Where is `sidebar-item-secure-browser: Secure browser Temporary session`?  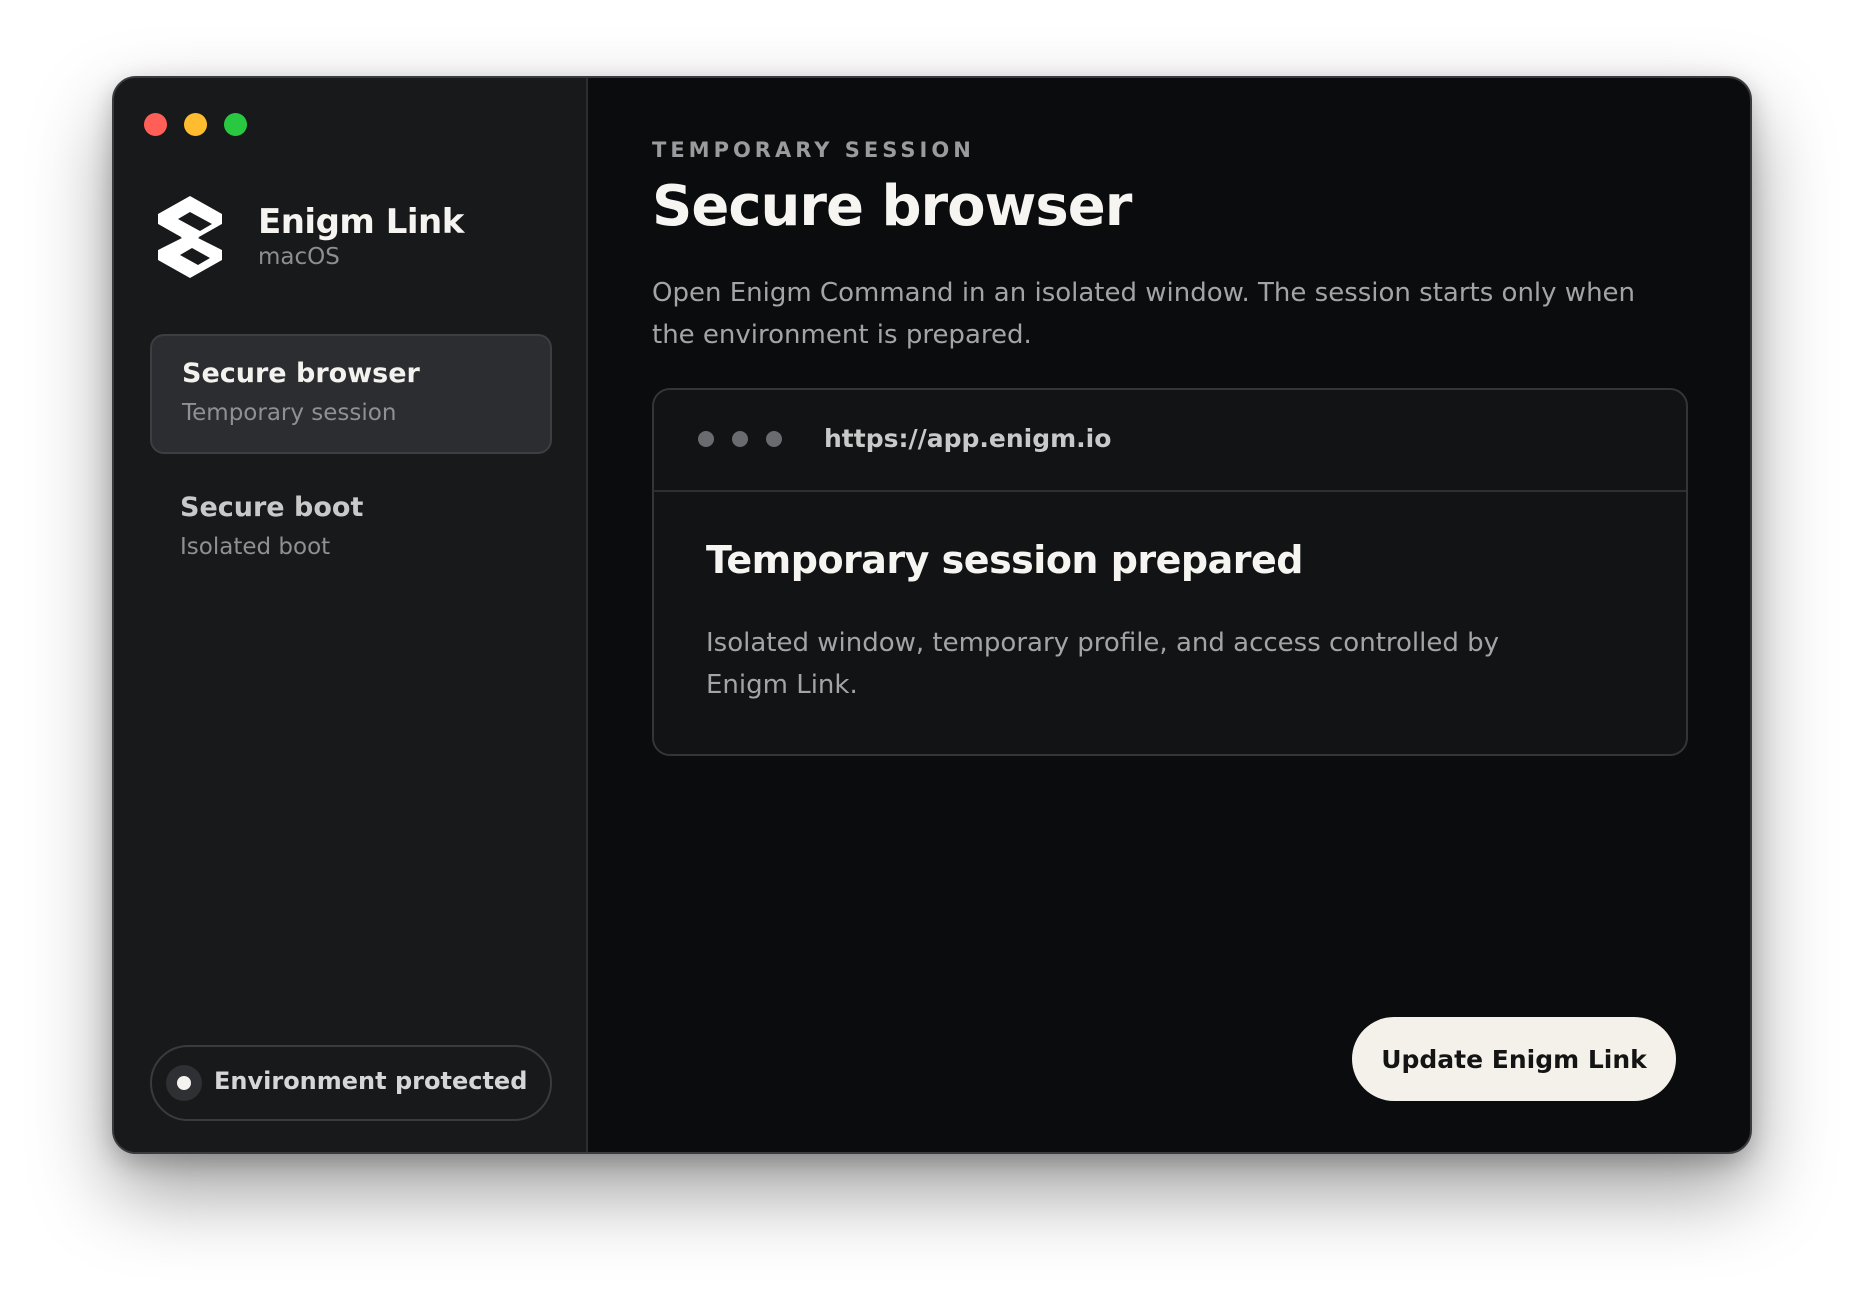 sidebar-item-secure-browser: Secure browser Temporary session is located at coordinates (351, 394).